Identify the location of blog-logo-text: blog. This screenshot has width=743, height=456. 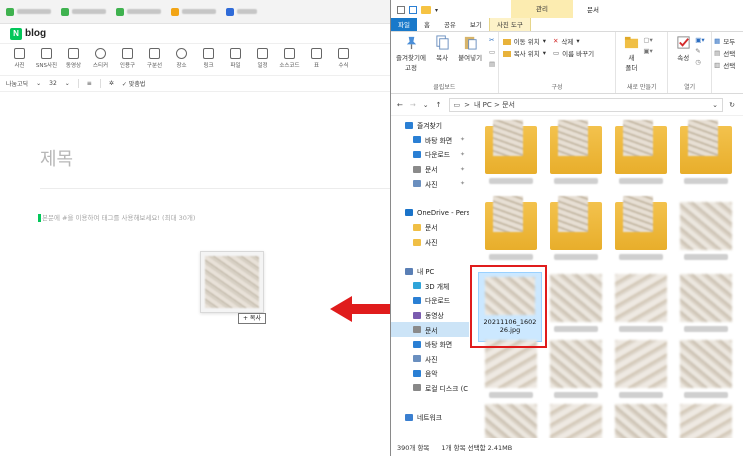
(35, 33).